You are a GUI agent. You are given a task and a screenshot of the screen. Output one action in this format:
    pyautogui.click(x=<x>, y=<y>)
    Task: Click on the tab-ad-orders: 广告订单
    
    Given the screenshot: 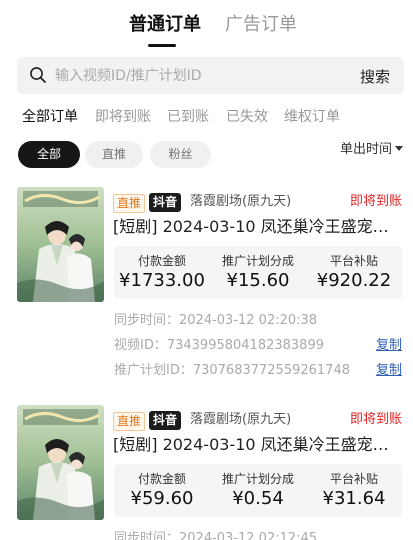 What is the action you would take?
    pyautogui.click(x=261, y=25)
    